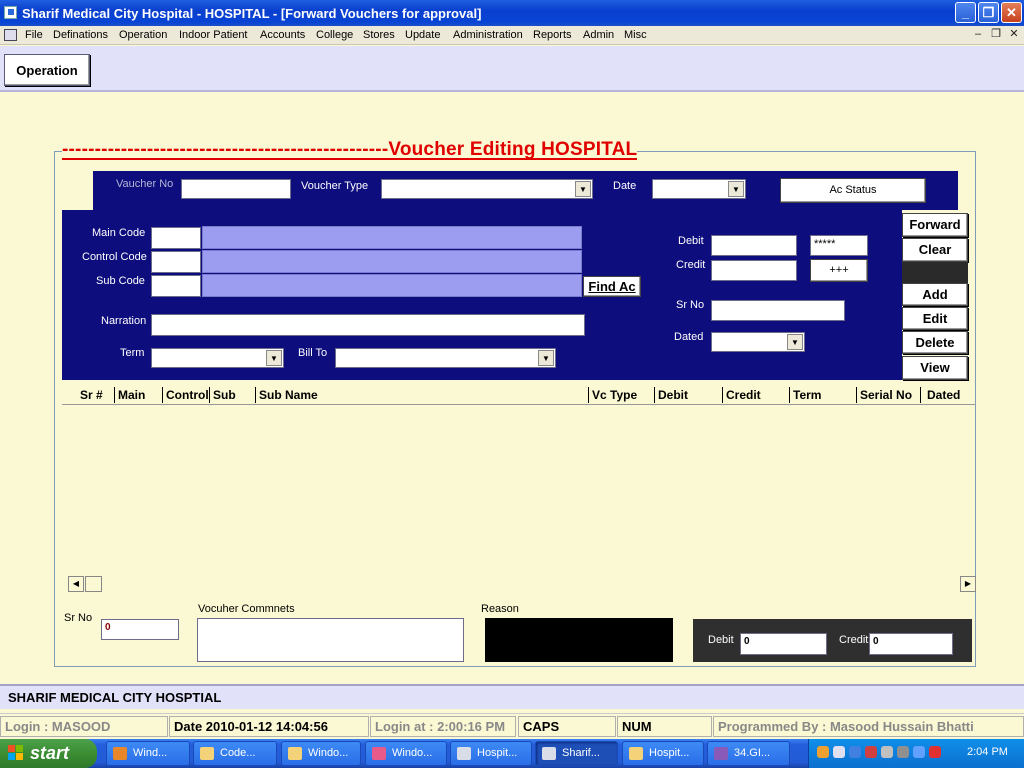 This screenshot has height=768, width=1024. What do you see at coordinates (868, 726) in the screenshot?
I see `status-programmed-by: Programmed By : Masood Hussain Bhatti` at bounding box center [868, 726].